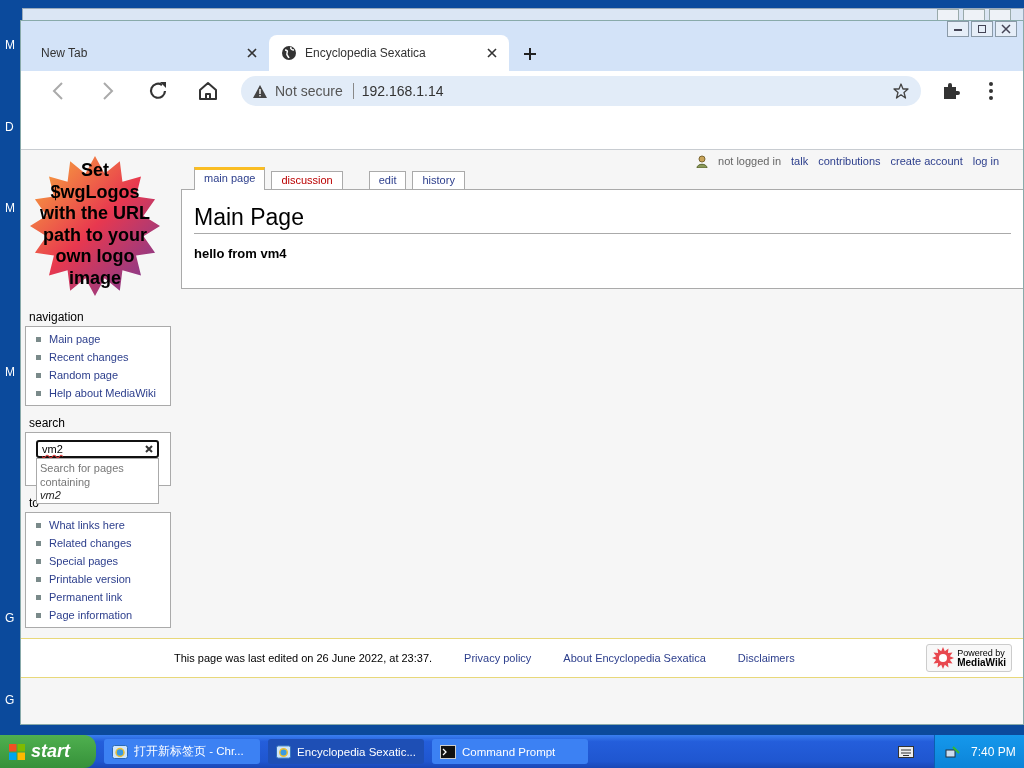  Describe the element at coordinates (90, 579) in the screenshot. I see `sidebar-link: Printable version` at that location.